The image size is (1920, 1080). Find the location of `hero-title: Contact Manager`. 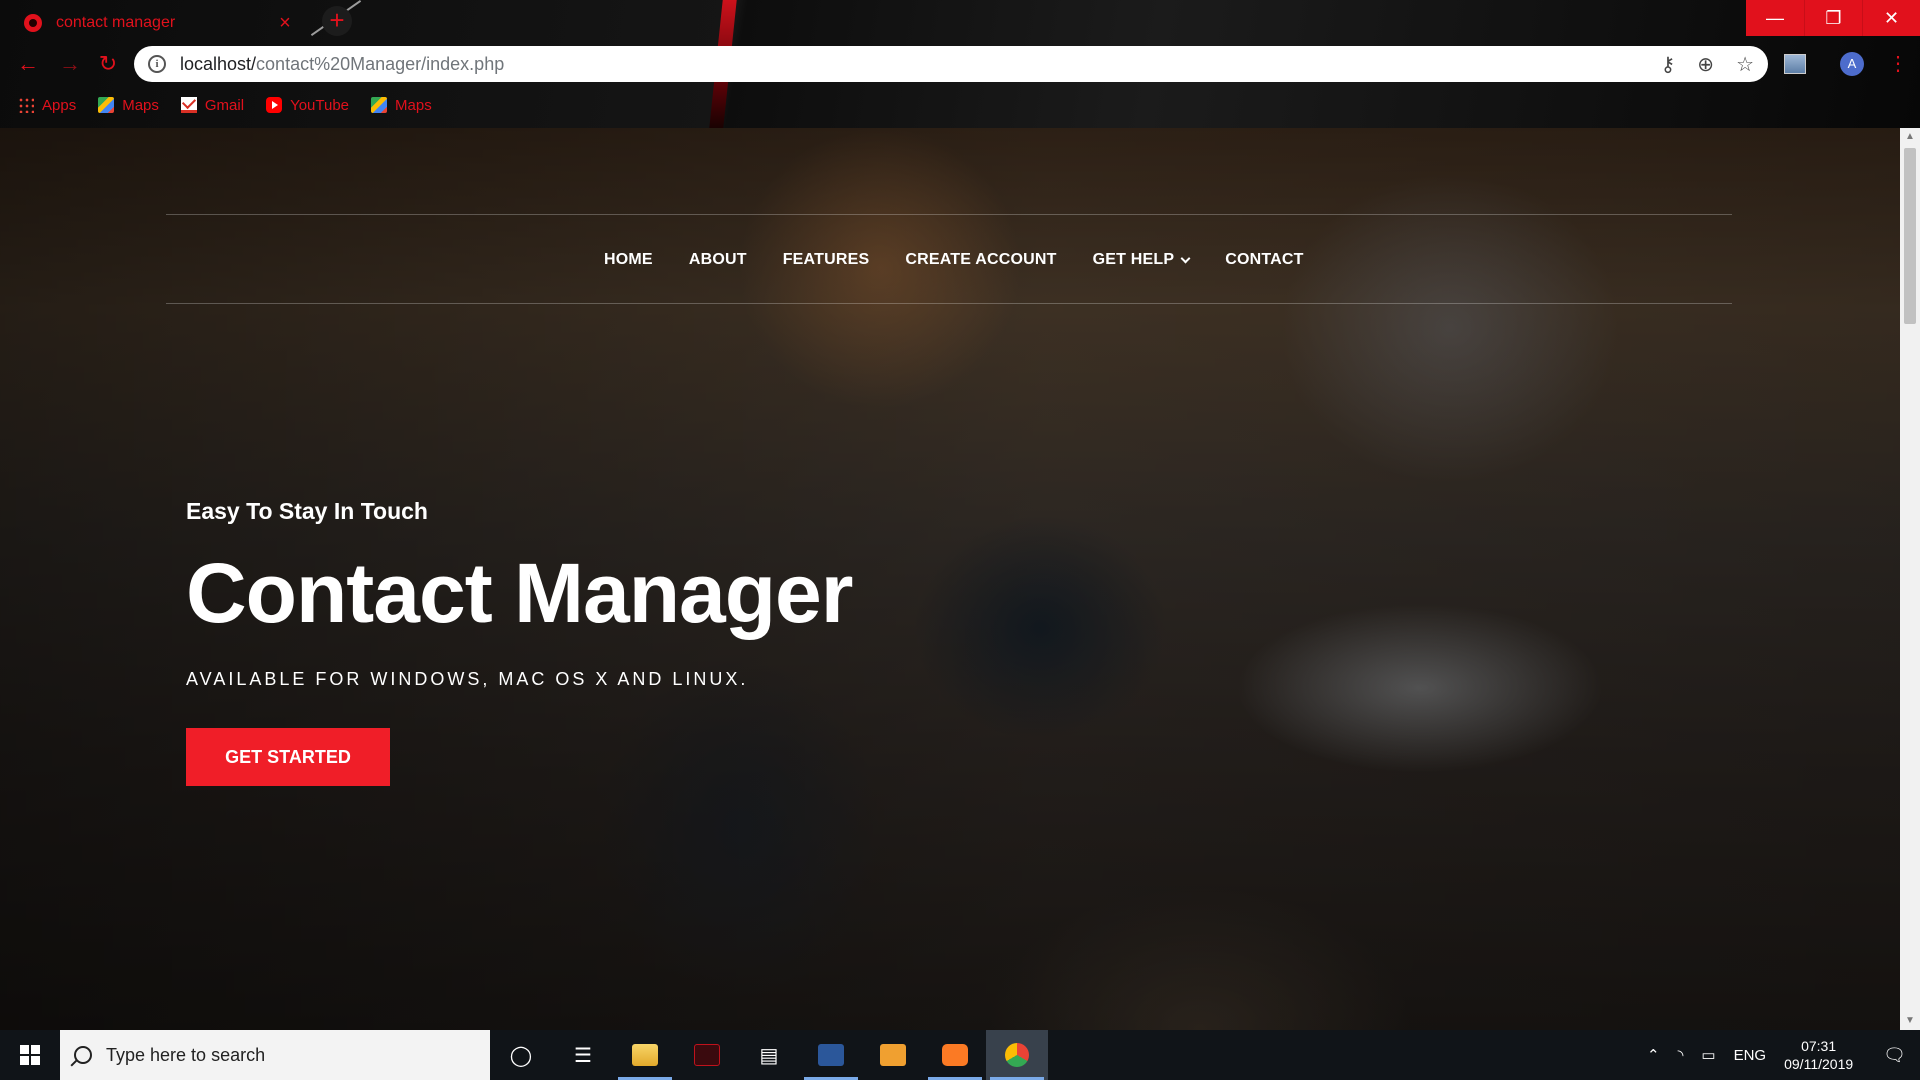

hero-title: Contact Manager is located at coordinates (519, 593).